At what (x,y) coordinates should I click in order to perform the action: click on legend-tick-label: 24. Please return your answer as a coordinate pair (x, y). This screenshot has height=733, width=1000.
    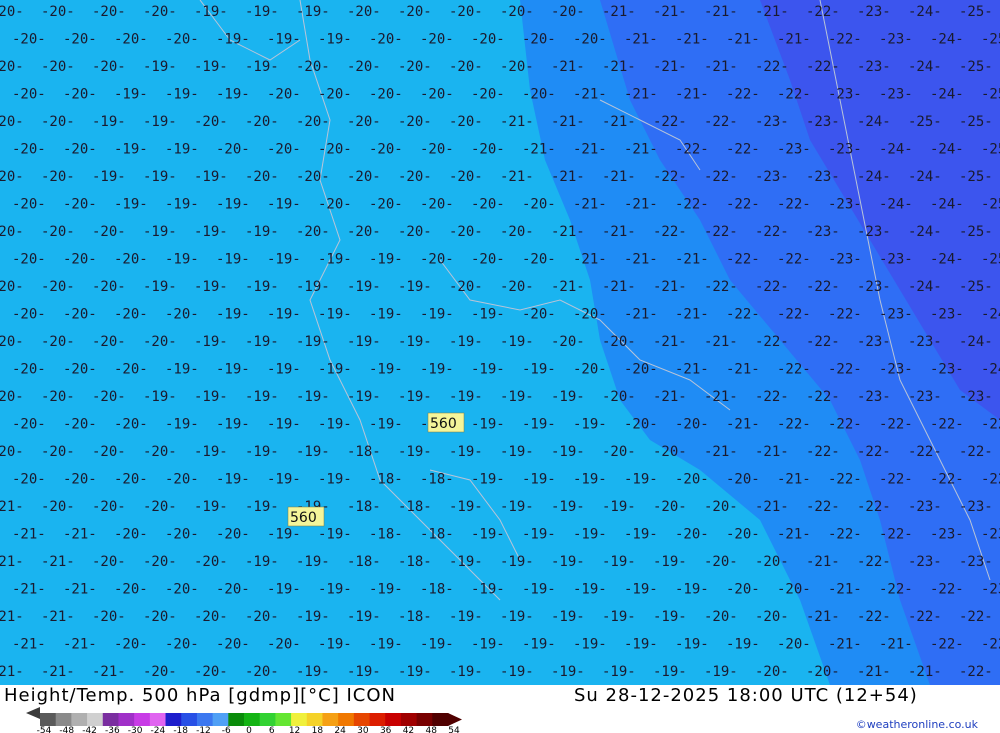
    Looking at the image, I should click on (340, 729).